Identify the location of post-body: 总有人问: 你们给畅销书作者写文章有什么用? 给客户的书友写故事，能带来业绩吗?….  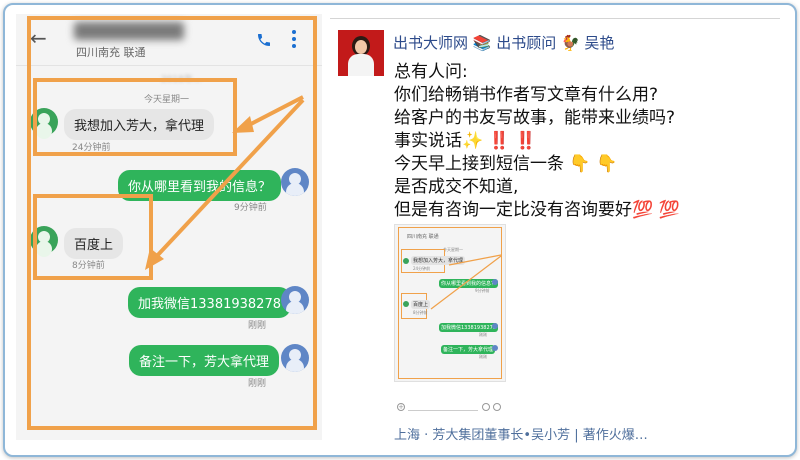
(537, 141).